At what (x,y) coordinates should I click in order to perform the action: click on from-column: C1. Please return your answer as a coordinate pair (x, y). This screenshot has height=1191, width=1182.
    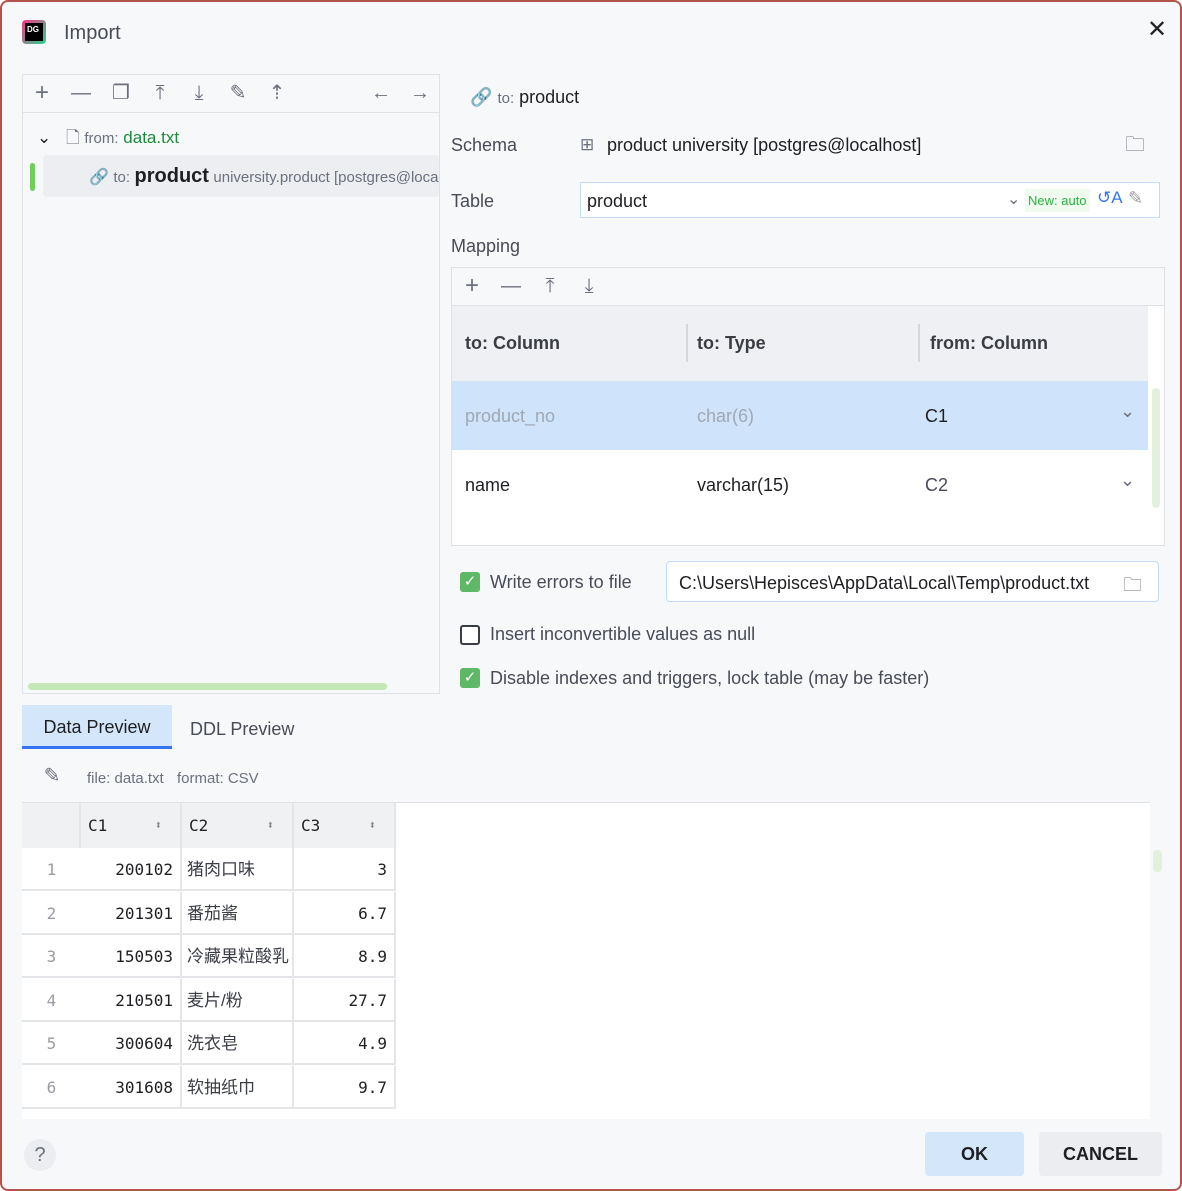
    Looking at the image, I should click on (936, 416).